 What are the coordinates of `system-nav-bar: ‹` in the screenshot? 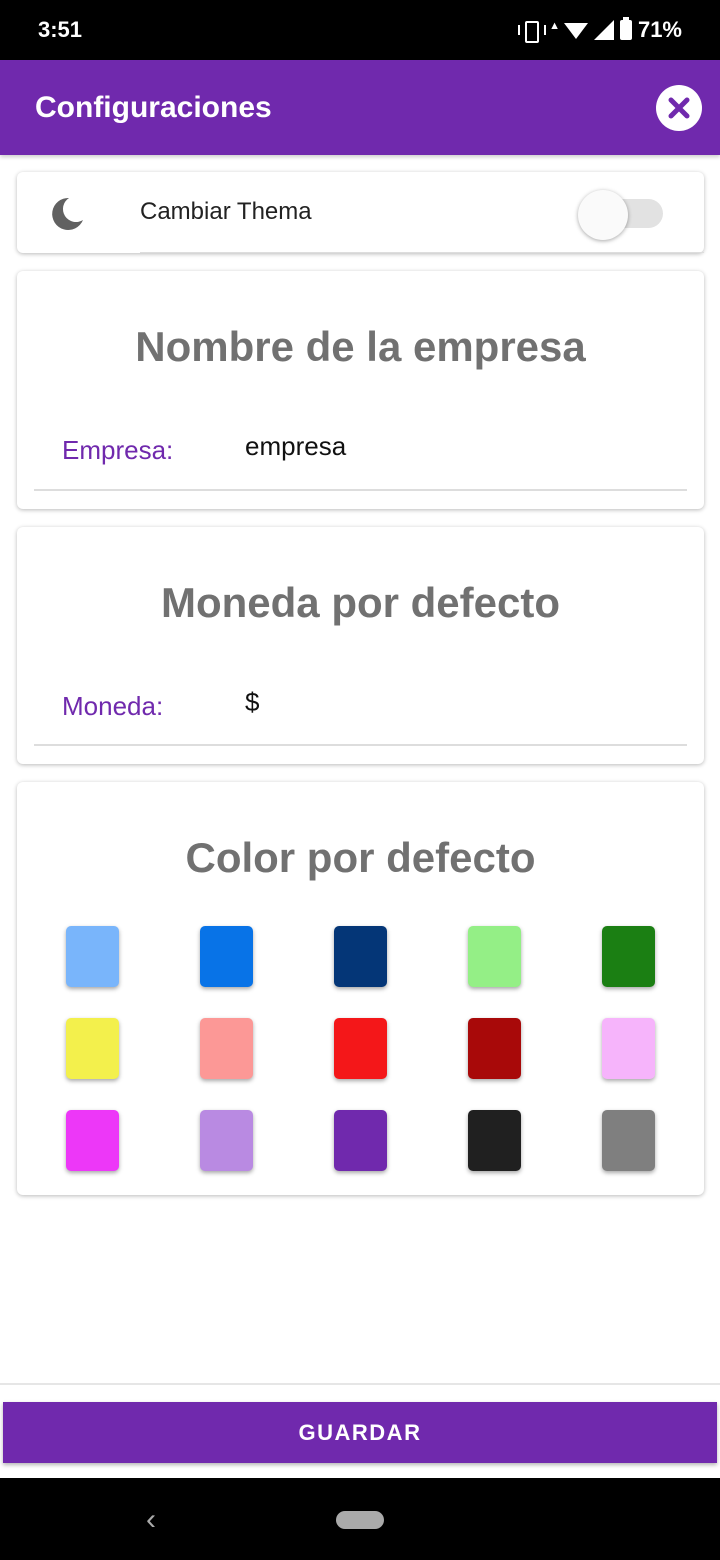 It's located at (360, 1519).